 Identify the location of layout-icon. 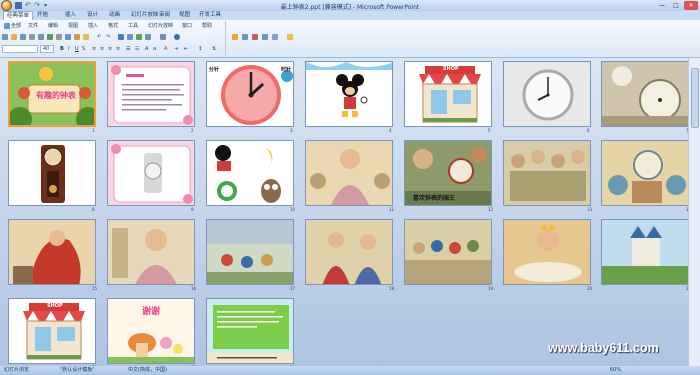
(245, 37).